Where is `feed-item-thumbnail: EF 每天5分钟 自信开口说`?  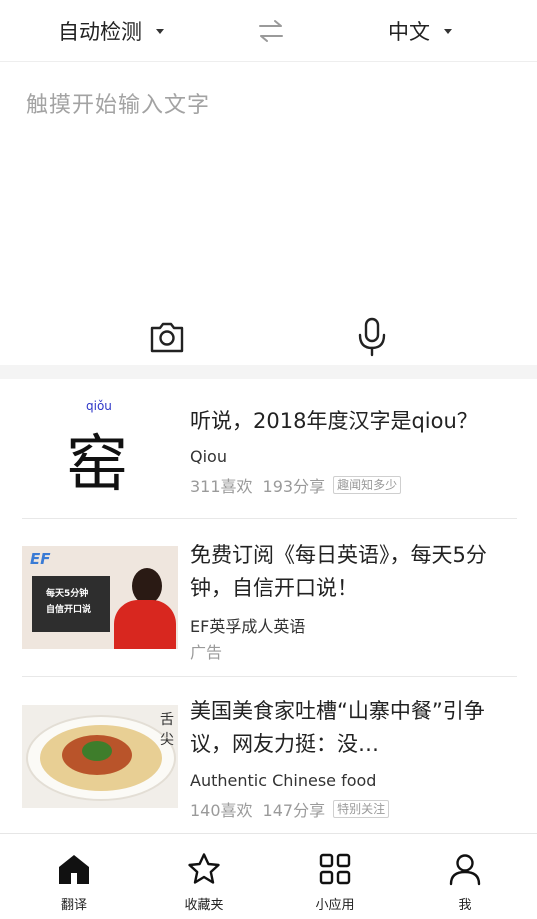
feed-item-thumbnail: EF 每天5分钟 自信开口说 is located at coordinates (100, 597).